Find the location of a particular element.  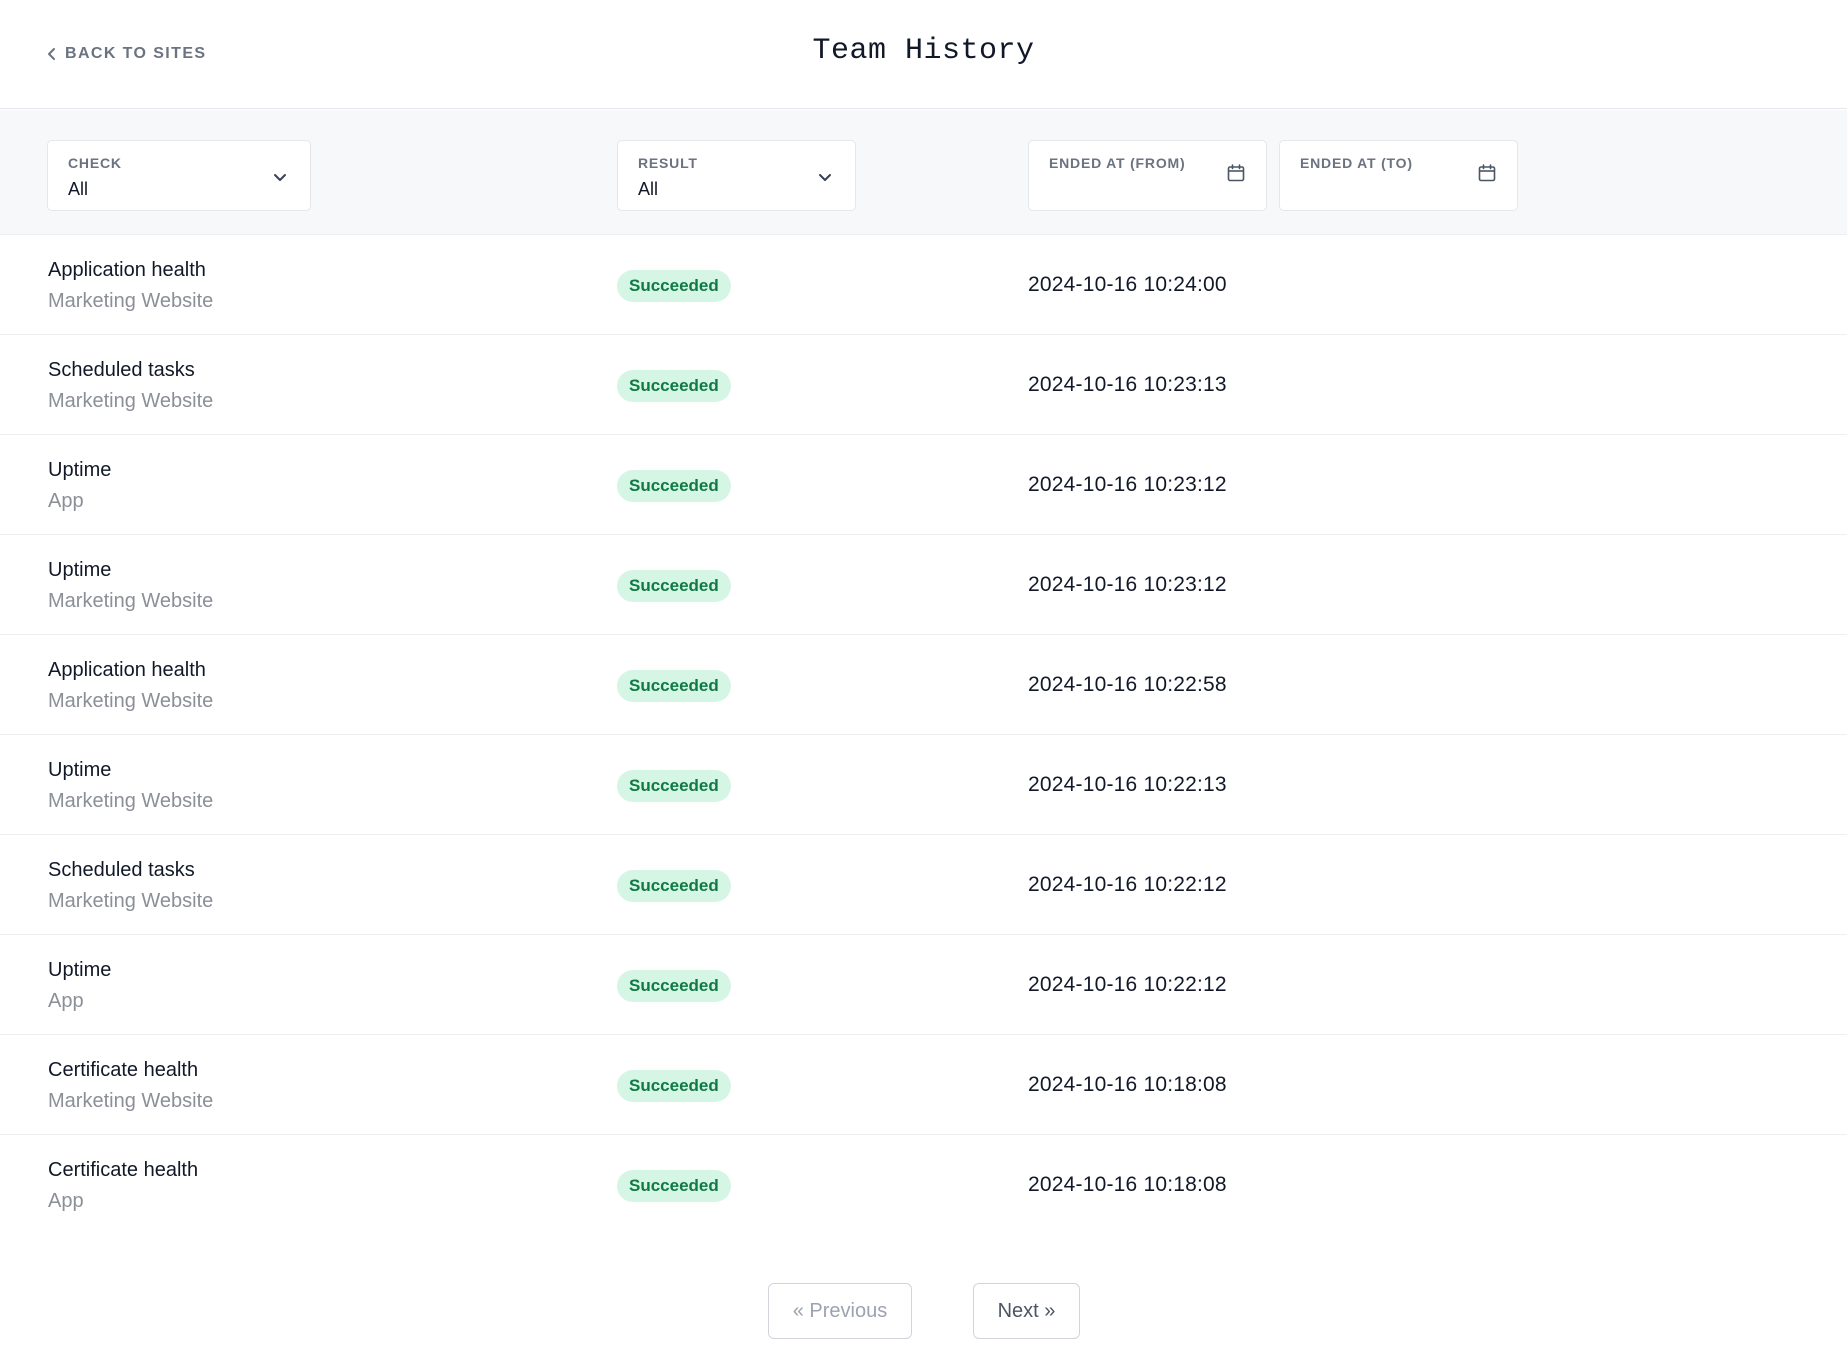

check-filter-label: CHECK is located at coordinates (95, 163).